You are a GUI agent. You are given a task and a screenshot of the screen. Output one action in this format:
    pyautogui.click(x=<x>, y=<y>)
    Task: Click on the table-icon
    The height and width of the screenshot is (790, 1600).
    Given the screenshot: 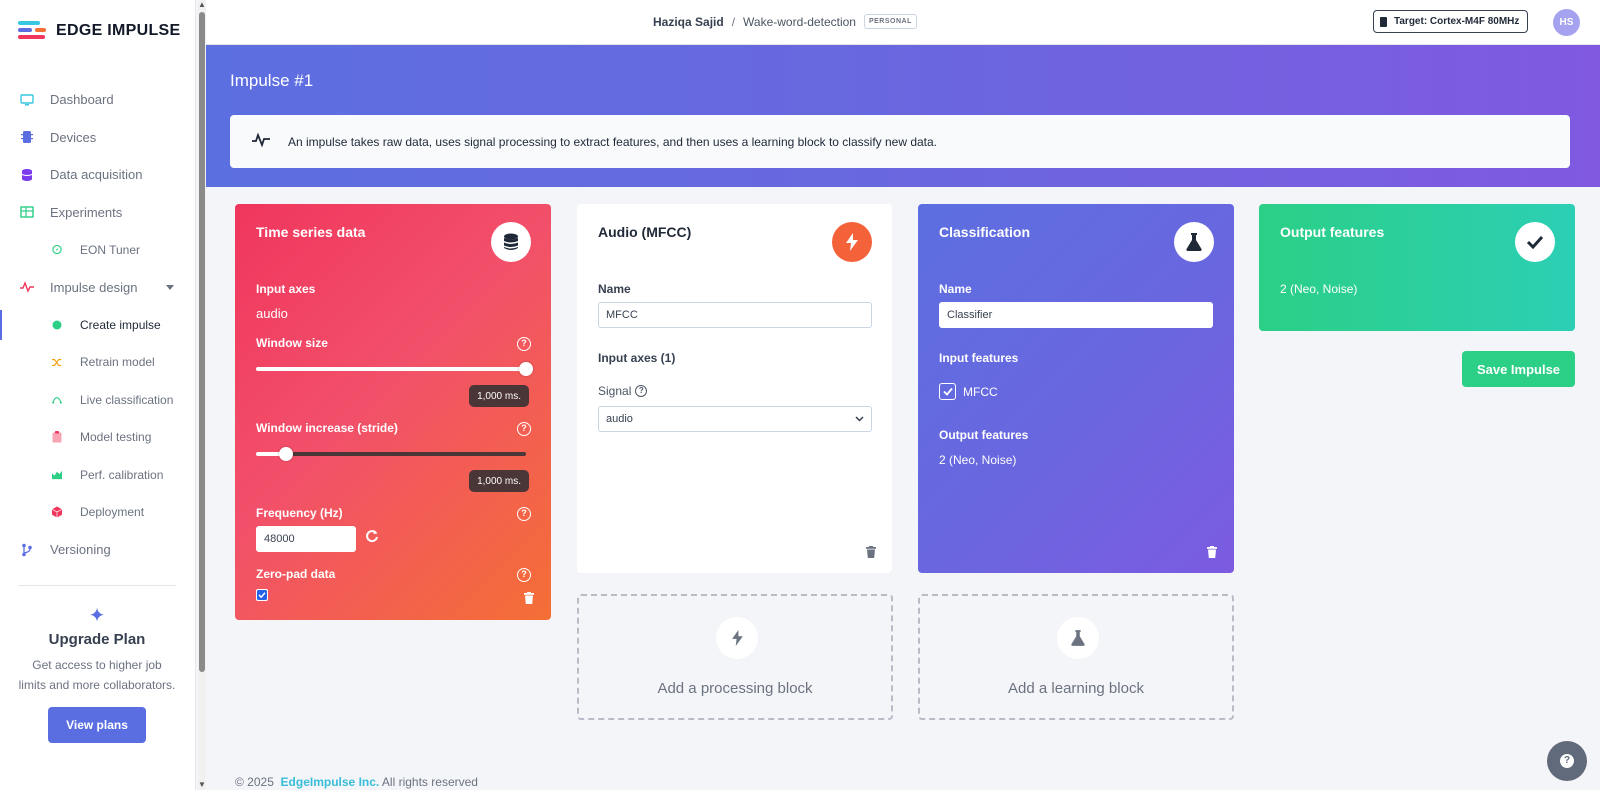 What is the action you would take?
    pyautogui.click(x=27, y=212)
    